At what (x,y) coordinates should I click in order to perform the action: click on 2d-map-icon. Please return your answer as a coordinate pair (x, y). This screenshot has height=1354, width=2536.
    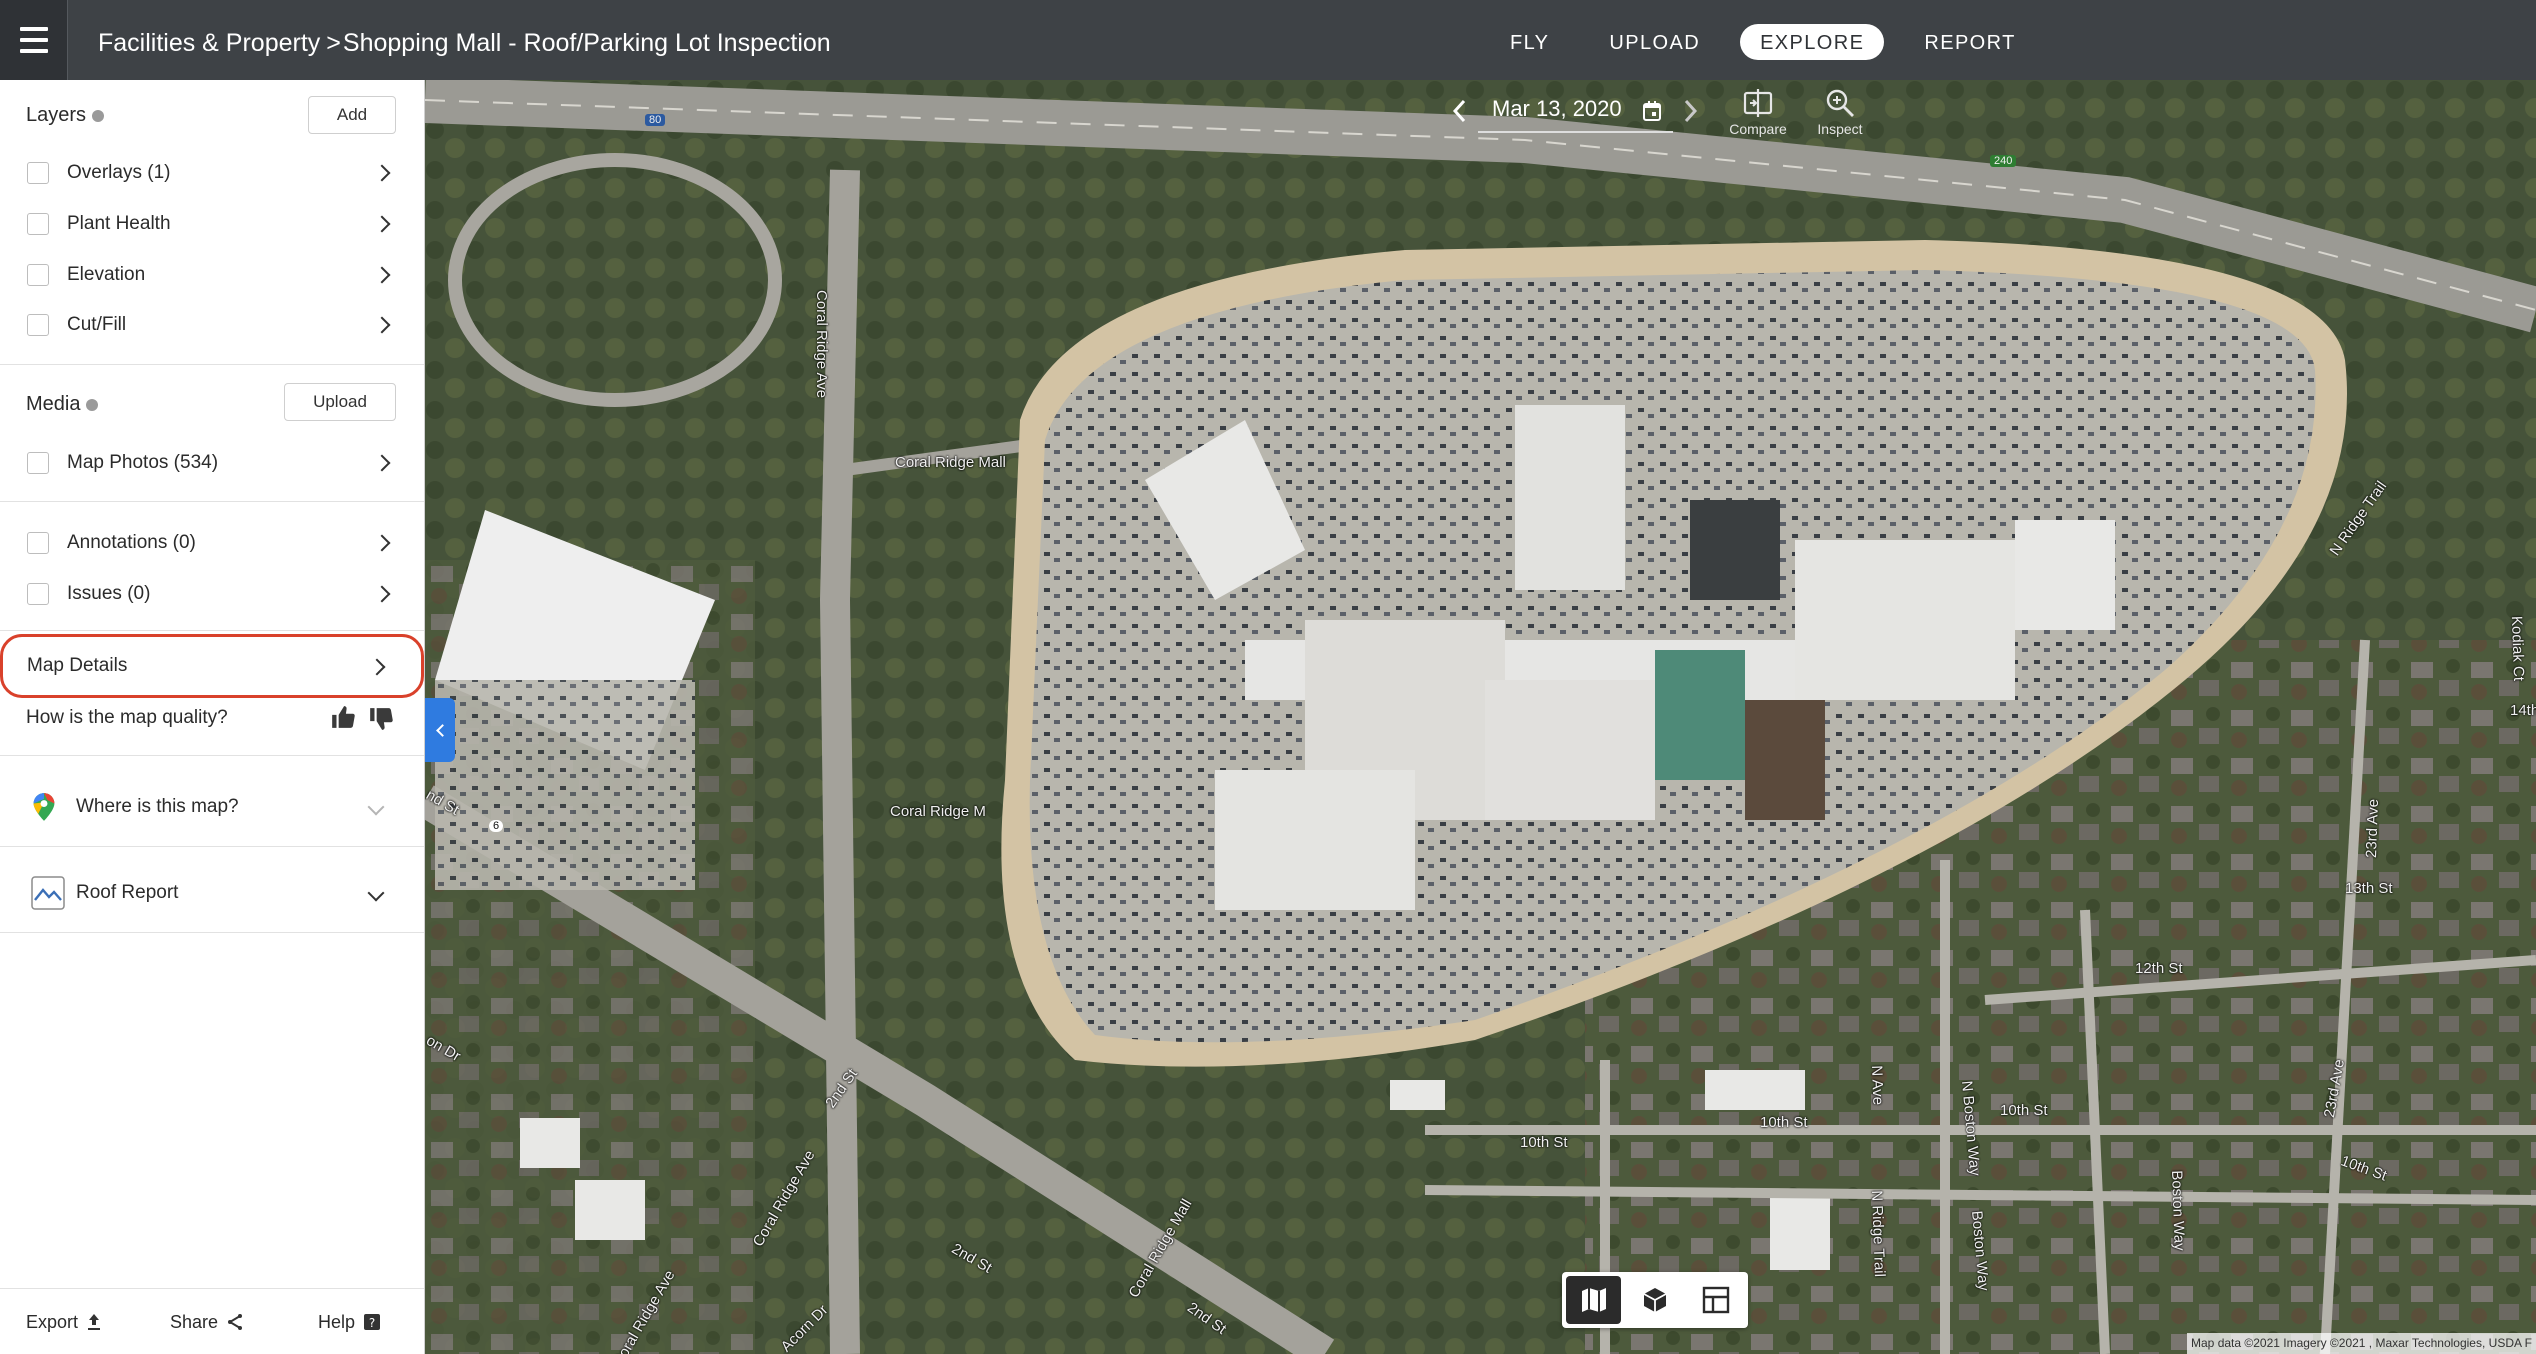
    Looking at the image, I should click on (1594, 1300).